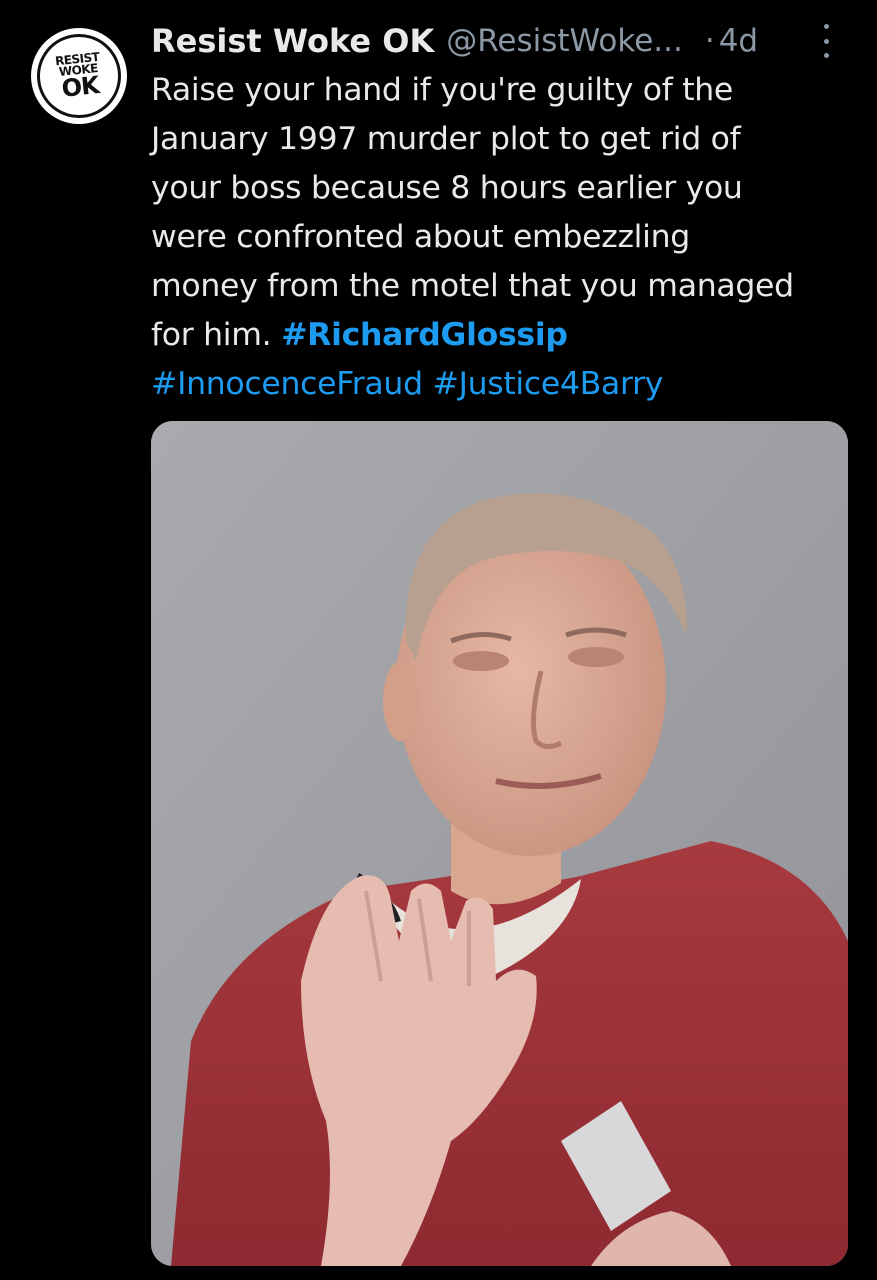 The image size is (877, 1280). I want to click on avatar-logo: RESIST WOKE OK, so click(79, 76).